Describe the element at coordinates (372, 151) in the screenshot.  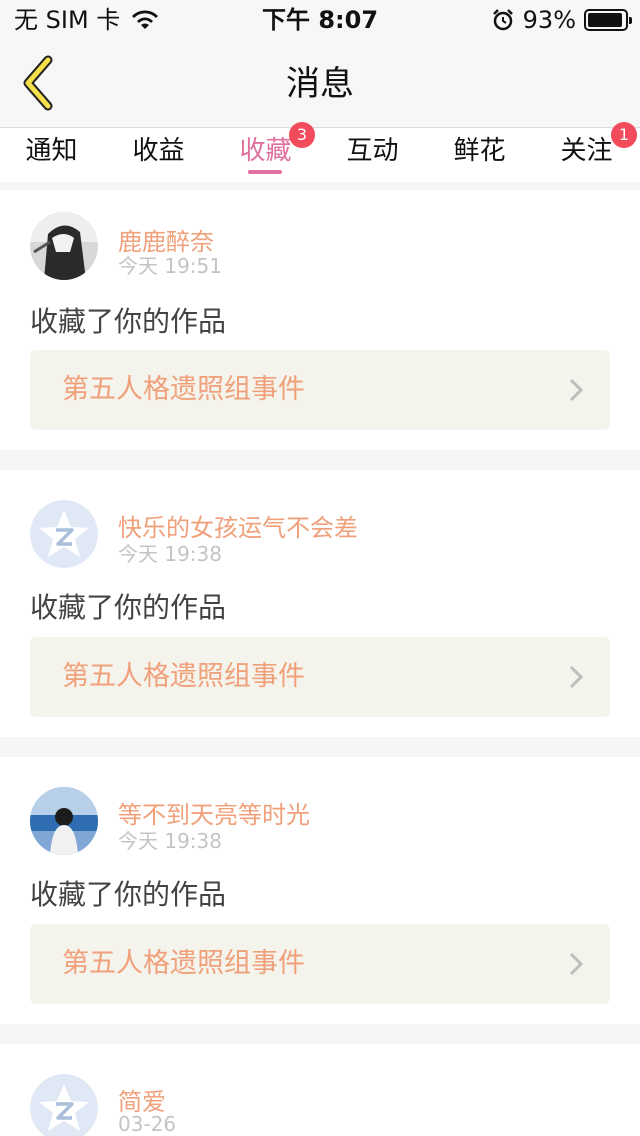
I see `tab-label: 互动` at that location.